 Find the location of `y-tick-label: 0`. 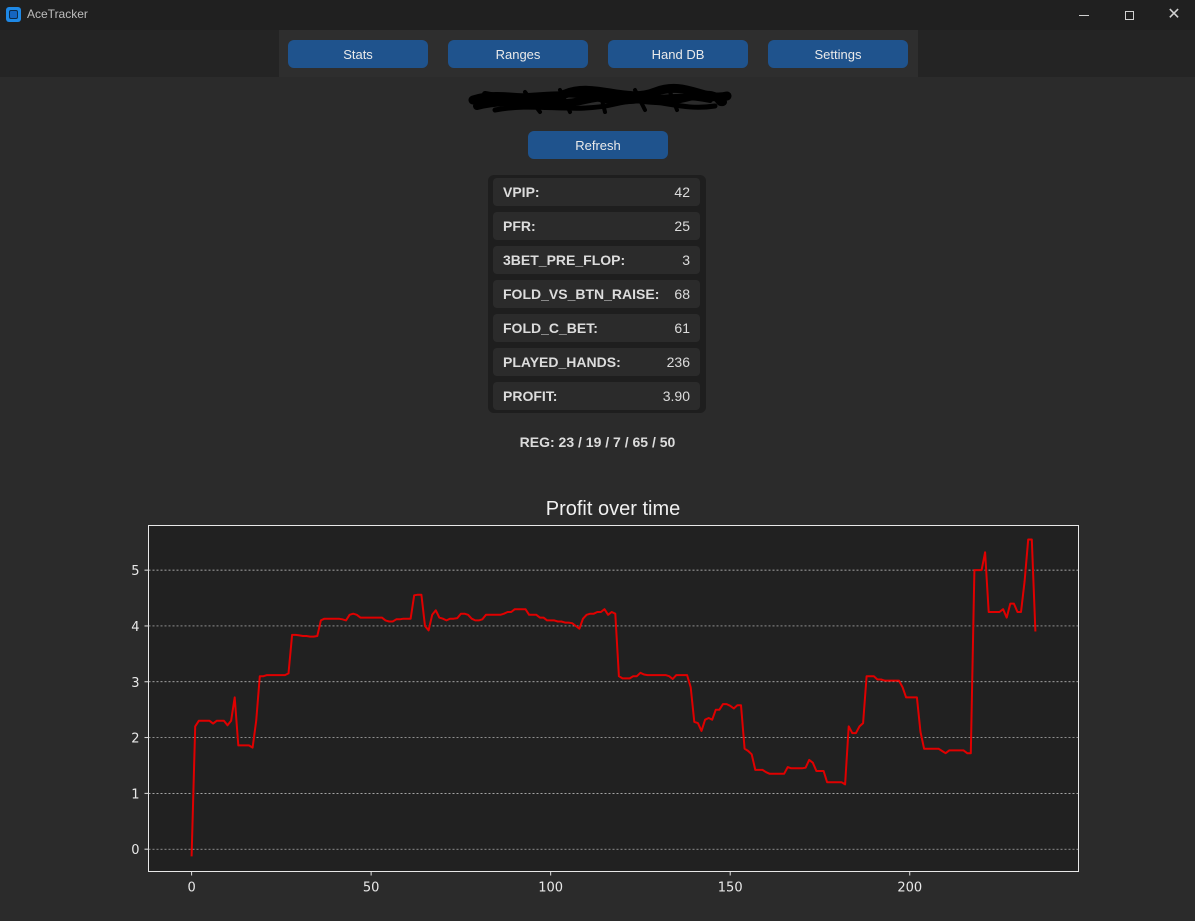

y-tick-label: 0 is located at coordinates (135, 850).